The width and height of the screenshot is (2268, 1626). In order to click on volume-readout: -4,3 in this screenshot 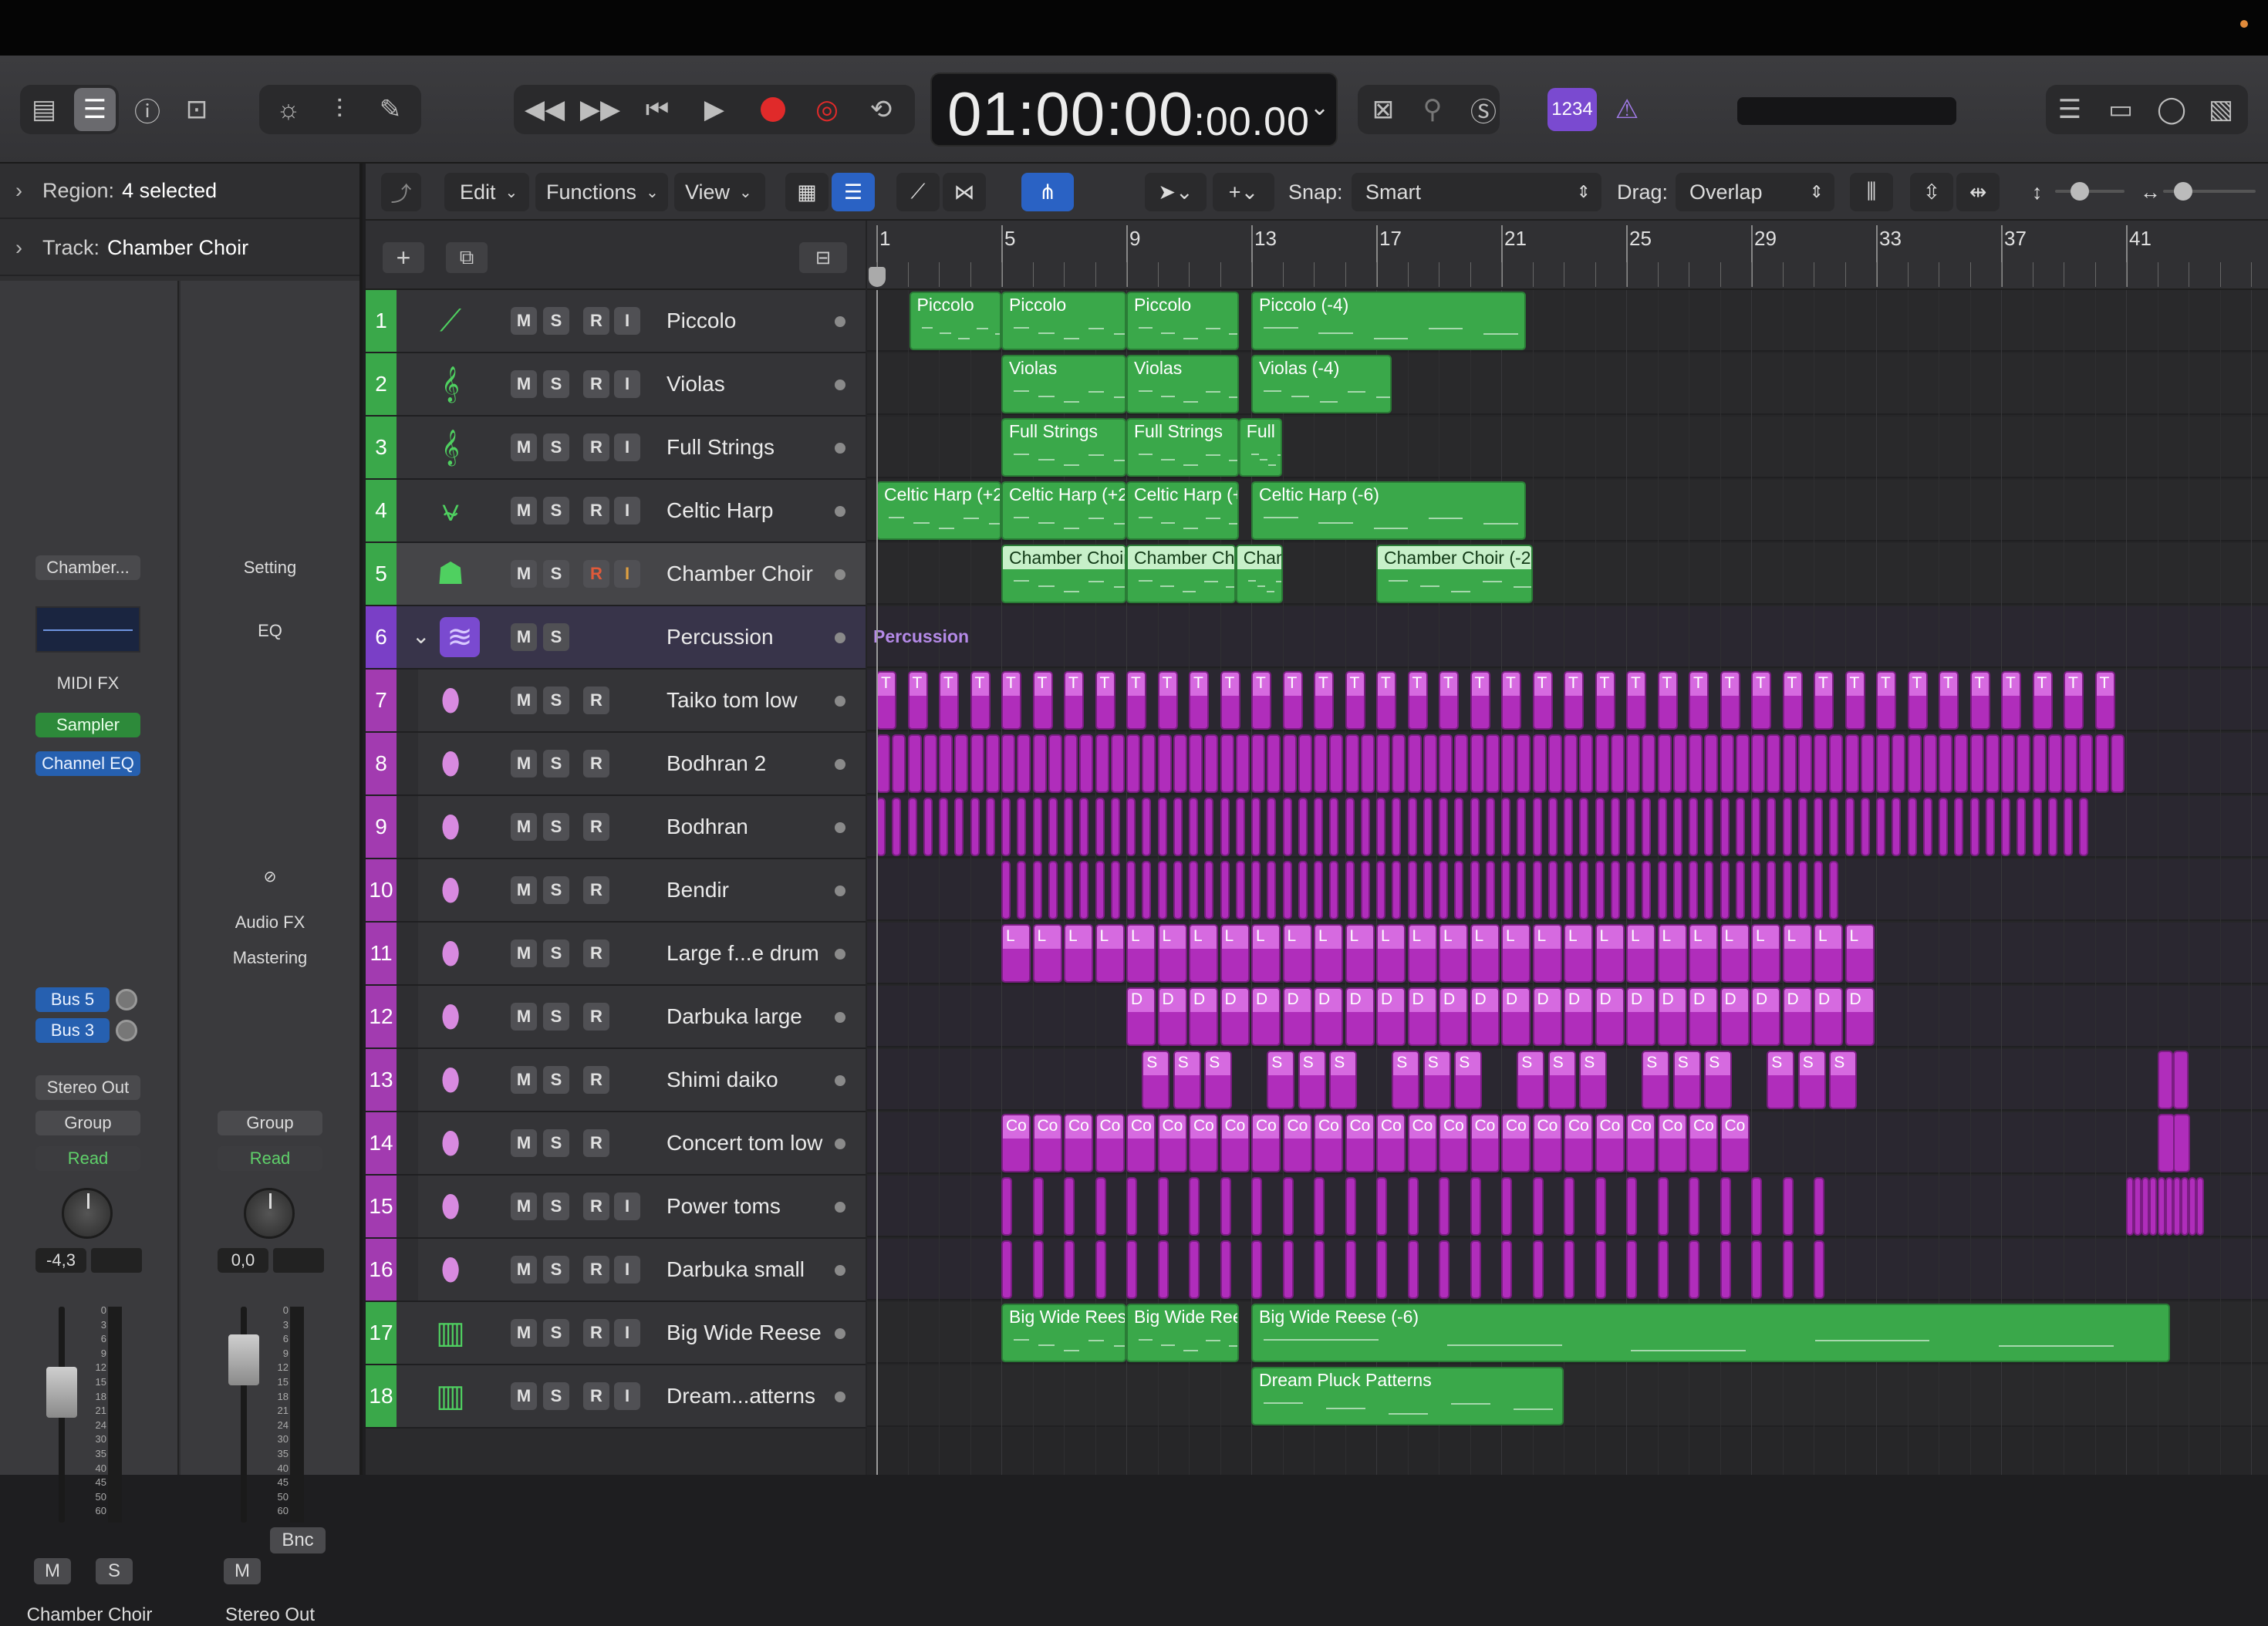, I will do `click(60, 1260)`.